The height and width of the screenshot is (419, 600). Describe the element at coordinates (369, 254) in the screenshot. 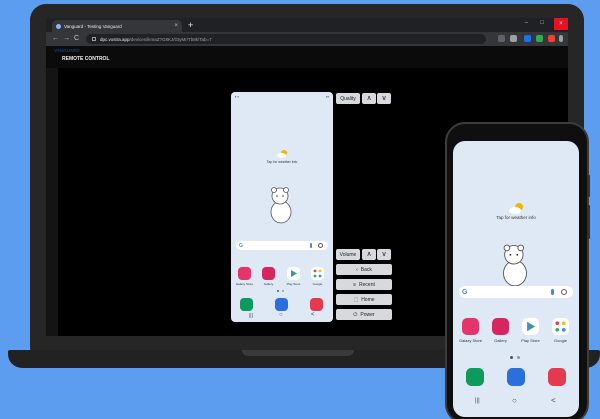

I see `volume-up-button: ∧` at that location.